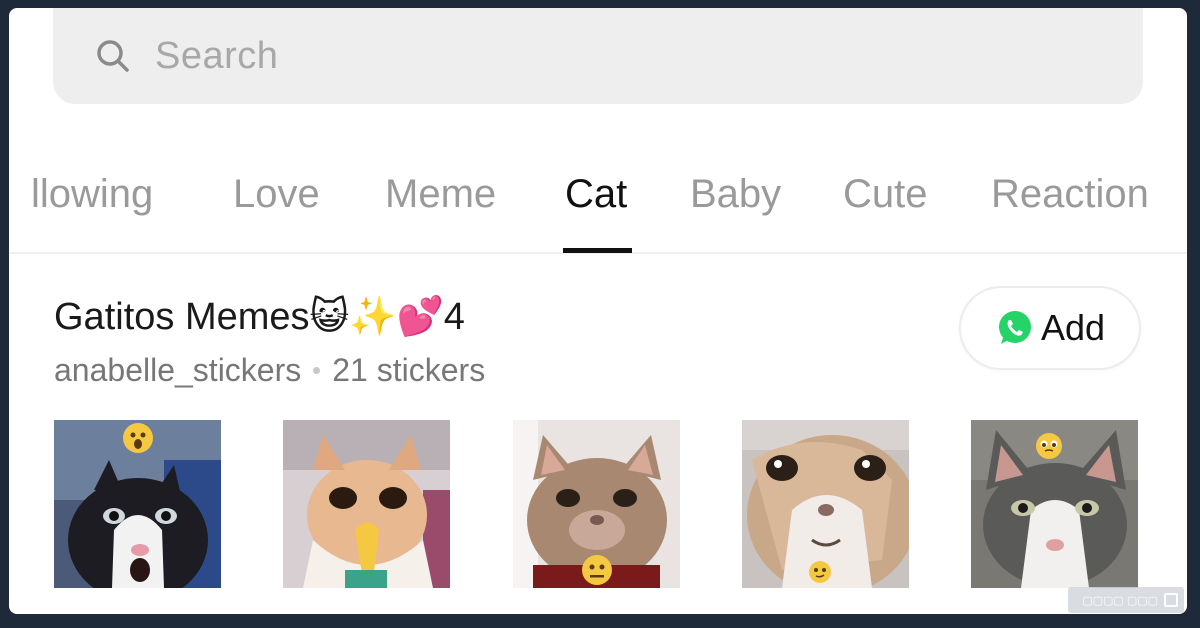 The height and width of the screenshot is (628, 1200). I want to click on add-to-whatsapp-button: Add, so click(1050, 328).